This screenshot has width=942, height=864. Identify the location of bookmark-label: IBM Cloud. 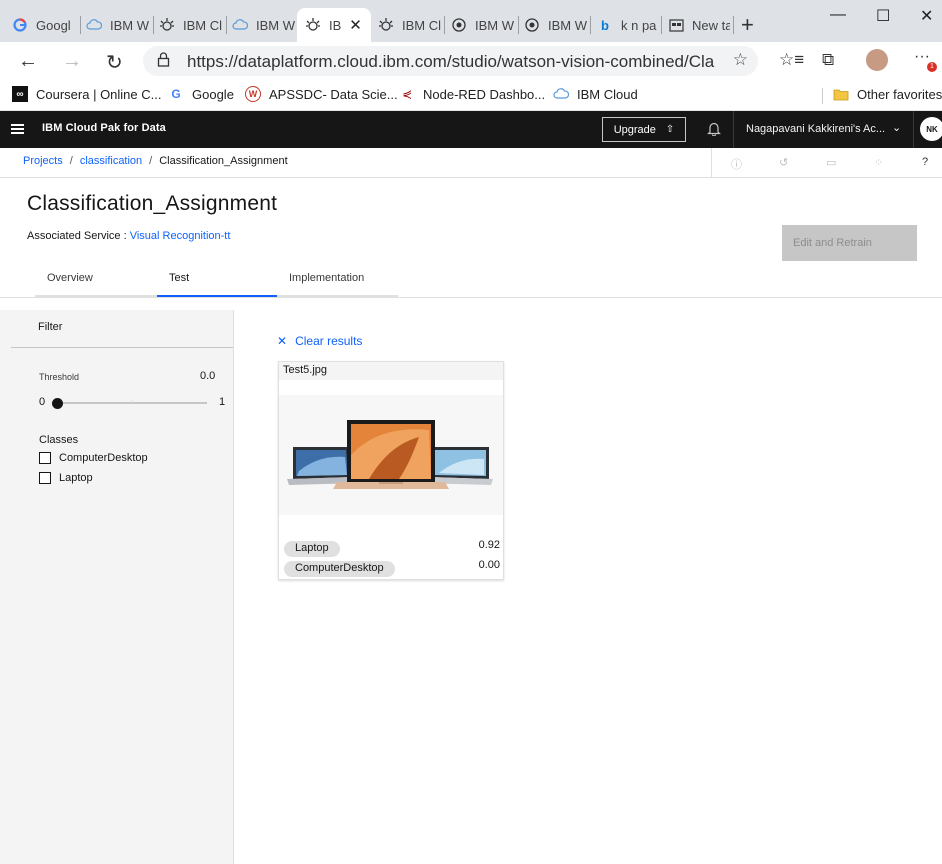
(607, 94).